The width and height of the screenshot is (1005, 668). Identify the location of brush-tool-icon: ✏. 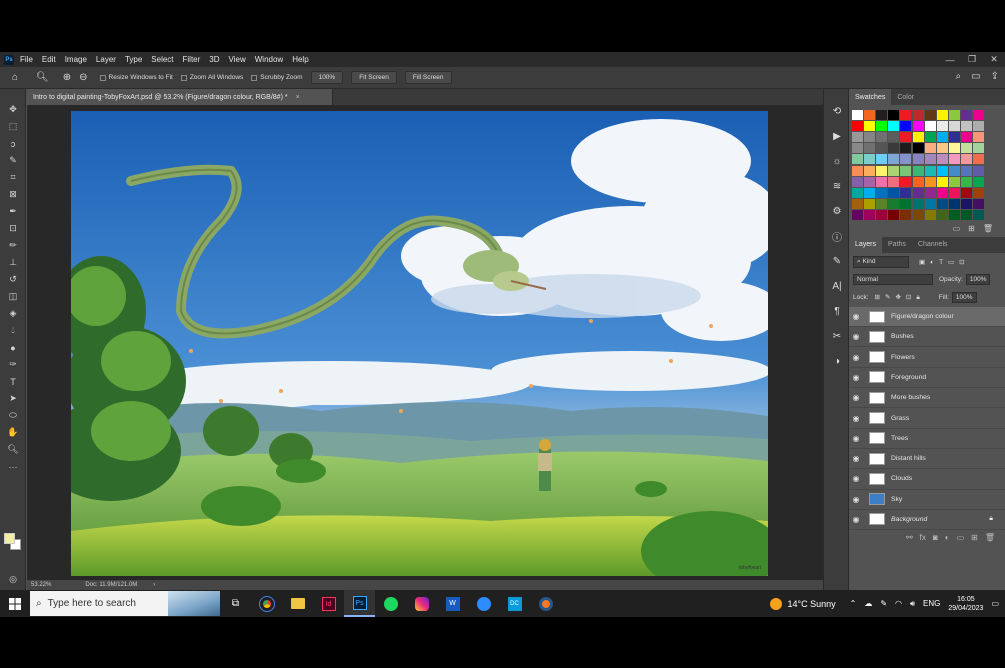
(13, 245).